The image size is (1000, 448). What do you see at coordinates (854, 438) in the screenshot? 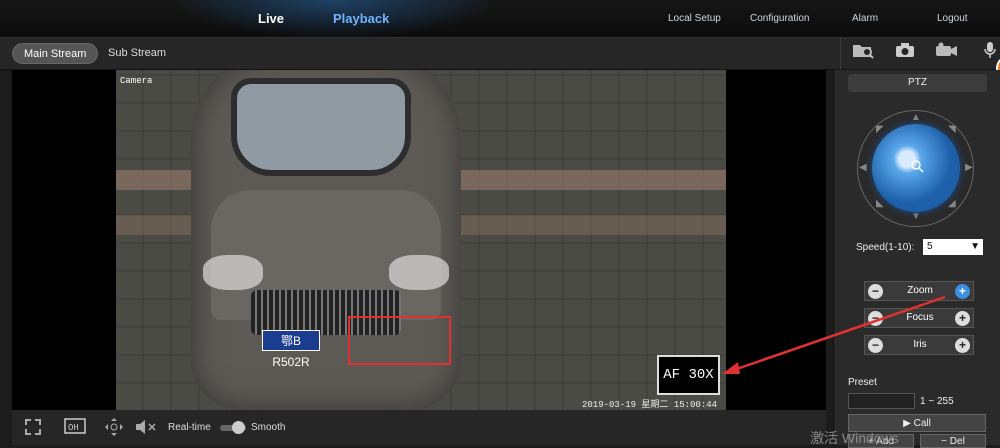
I see `windows-activation-watermark: 激活 Windows` at bounding box center [854, 438].